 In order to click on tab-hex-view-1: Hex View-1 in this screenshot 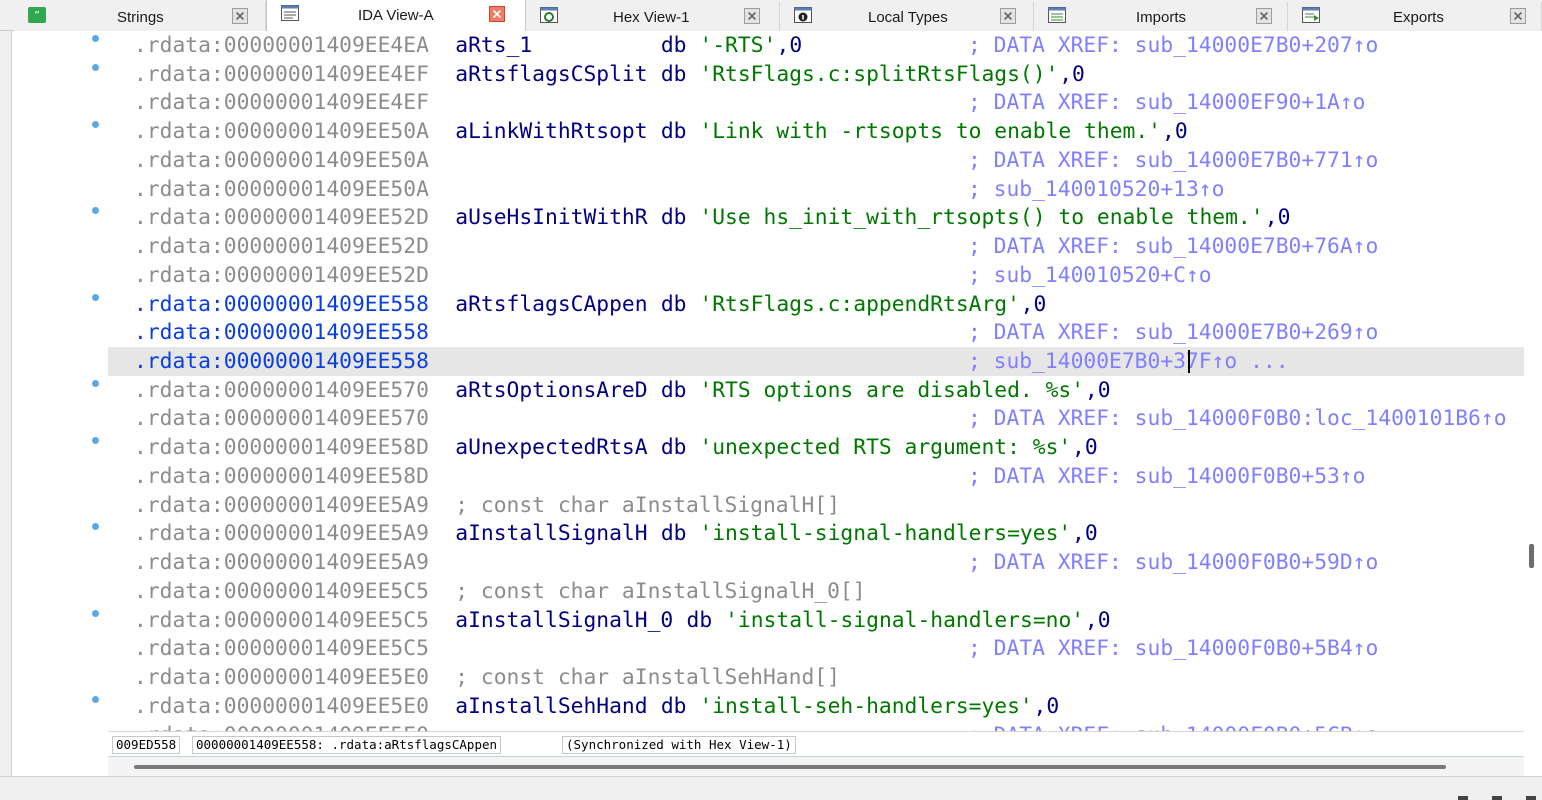, I will do `click(653, 16)`.